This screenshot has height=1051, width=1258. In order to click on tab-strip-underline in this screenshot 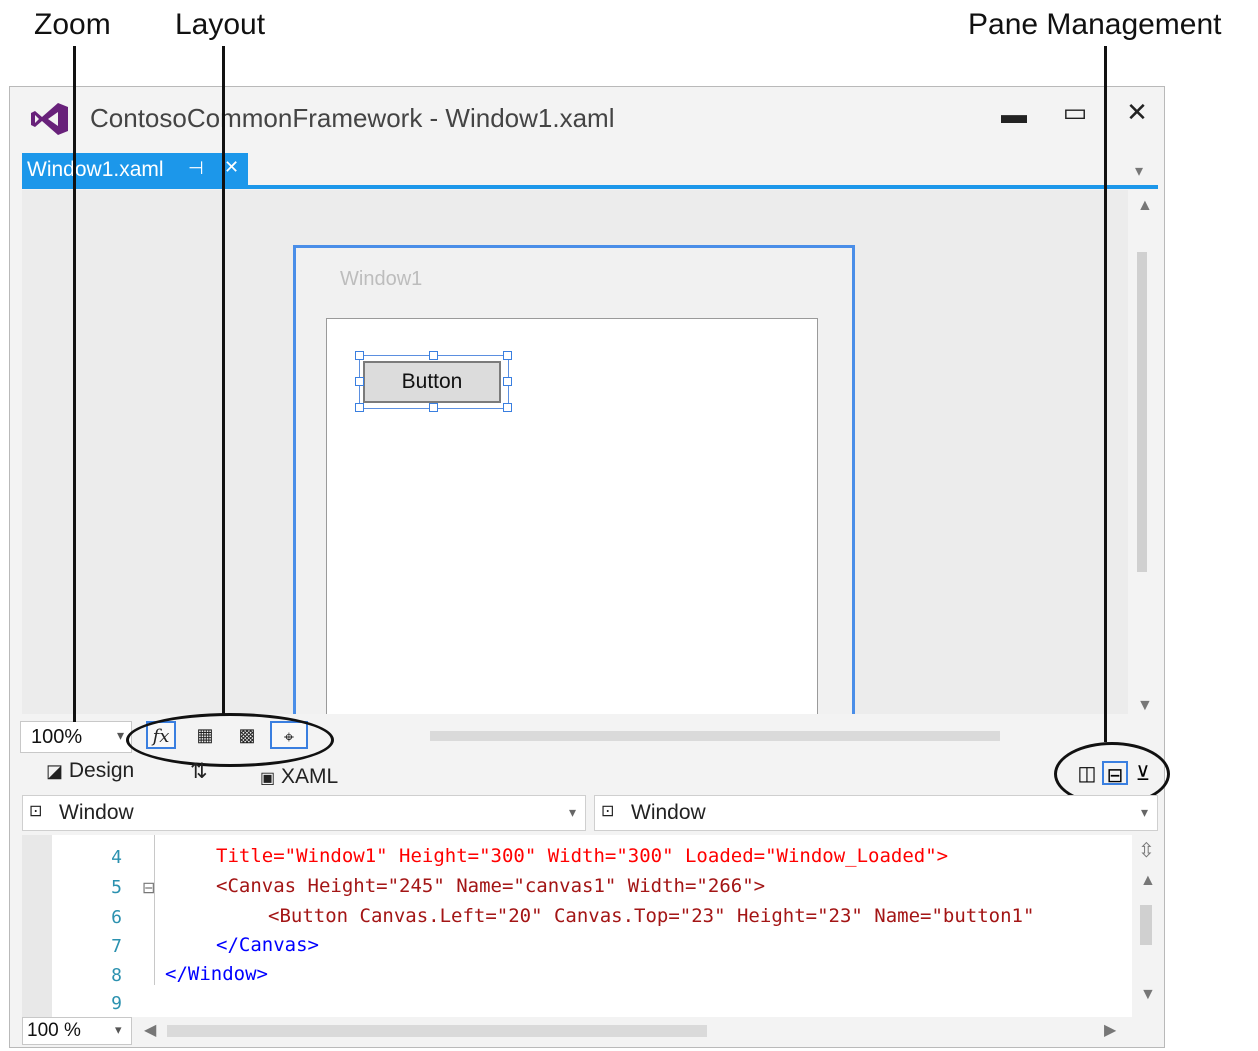, I will do `click(590, 187)`.